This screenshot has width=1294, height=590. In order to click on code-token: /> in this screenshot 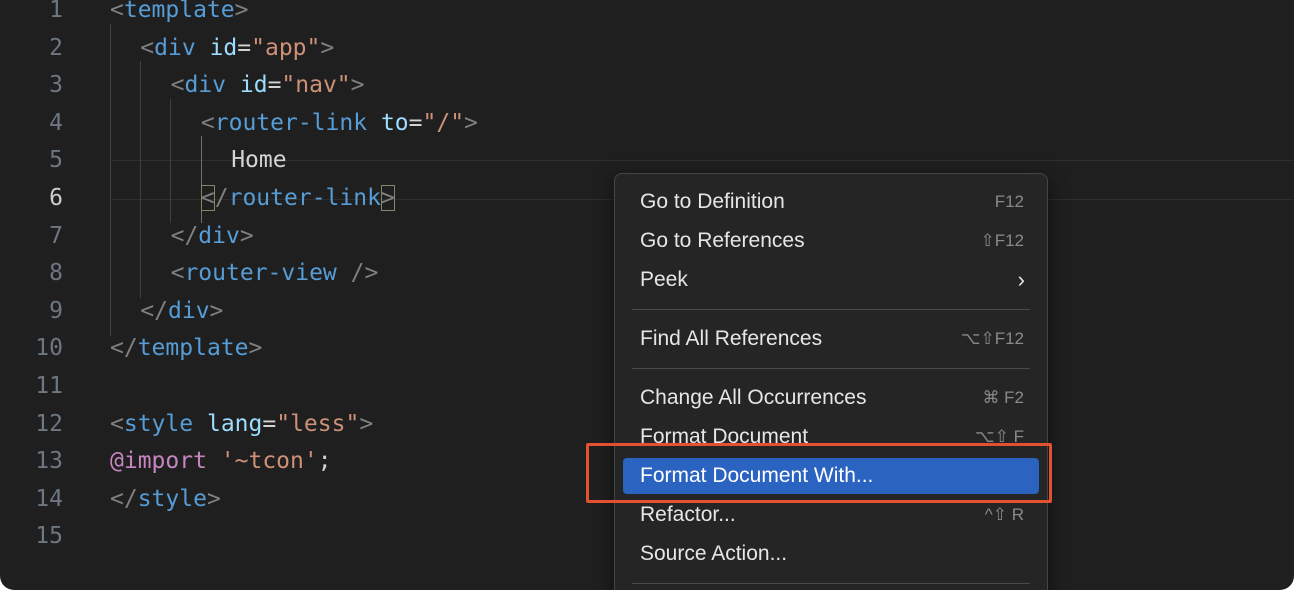, I will do `click(364, 273)`.